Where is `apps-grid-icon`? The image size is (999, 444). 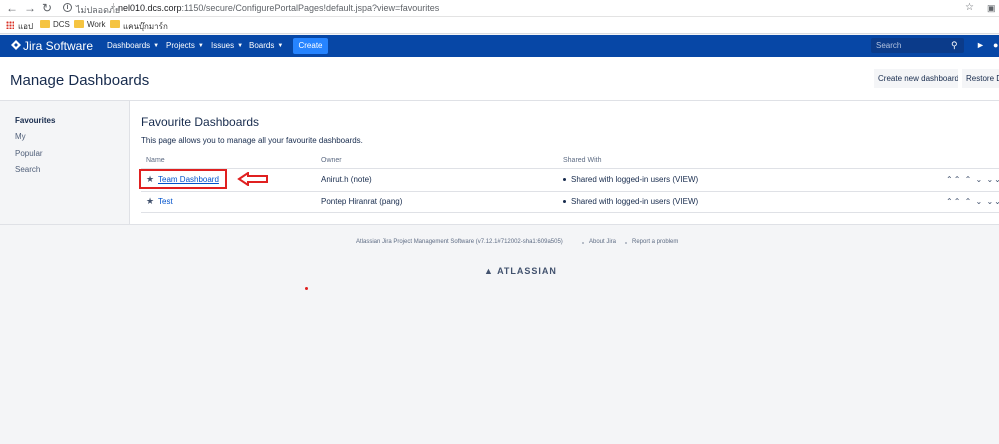 apps-grid-icon is located at coordinates (10, 25).